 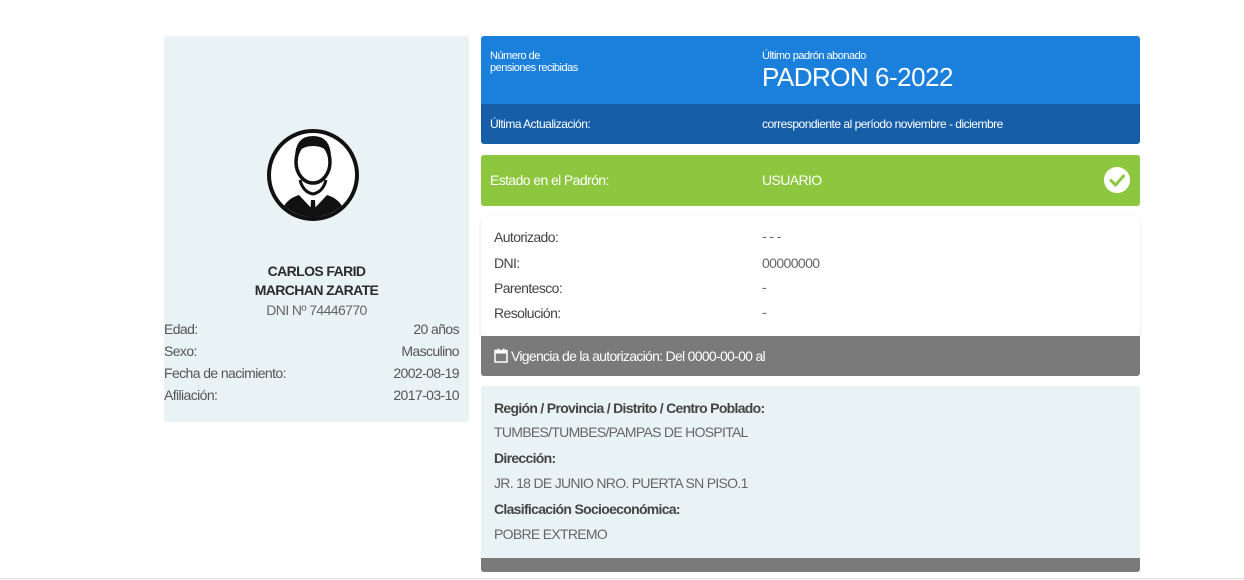 What do you see at coordinates (225, 373) in the screenshot?
I see `field-label: Fecha de nacimiento:` at bounding box center [225, 373].